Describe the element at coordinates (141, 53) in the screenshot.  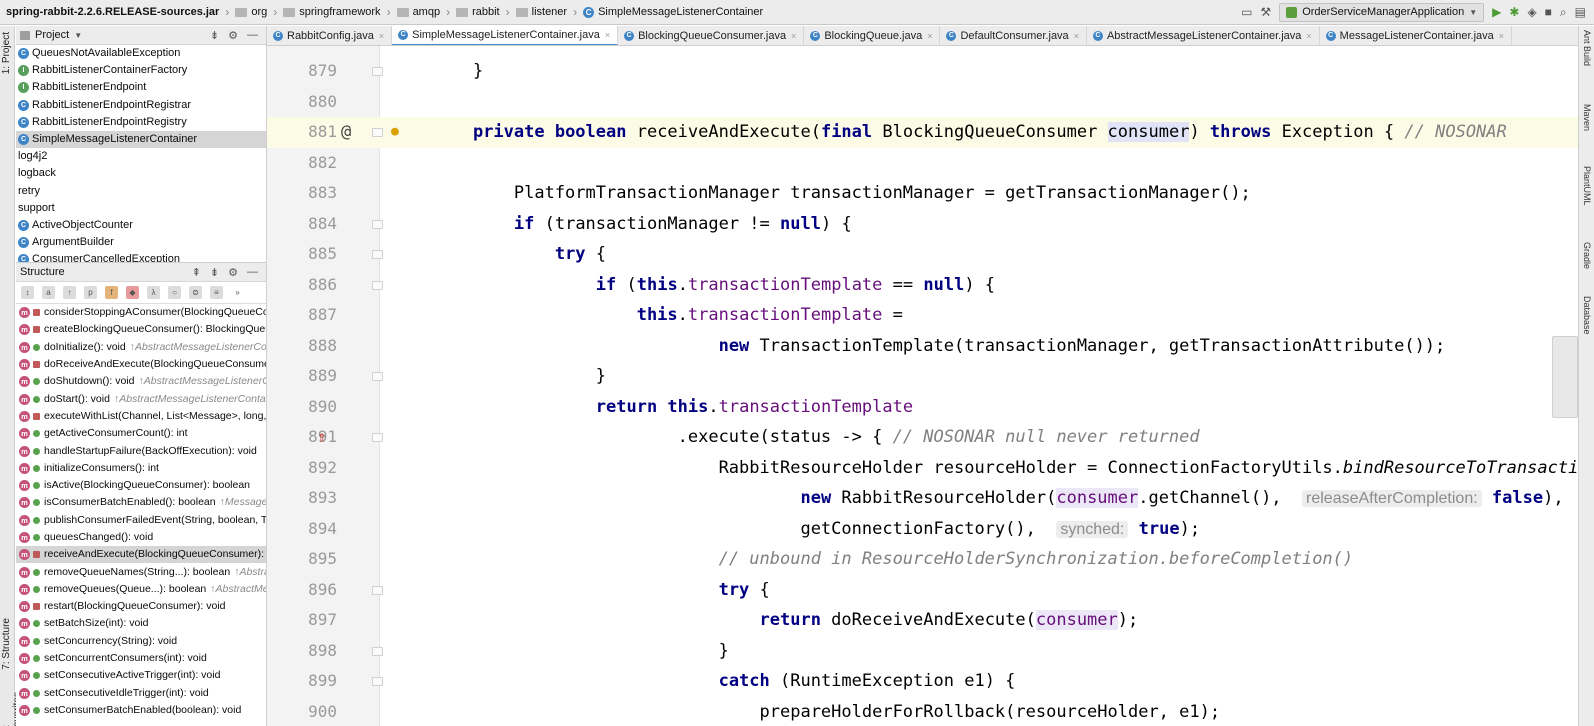
I see `project-tree-item: C QueuesNotAvailableException` at that location.